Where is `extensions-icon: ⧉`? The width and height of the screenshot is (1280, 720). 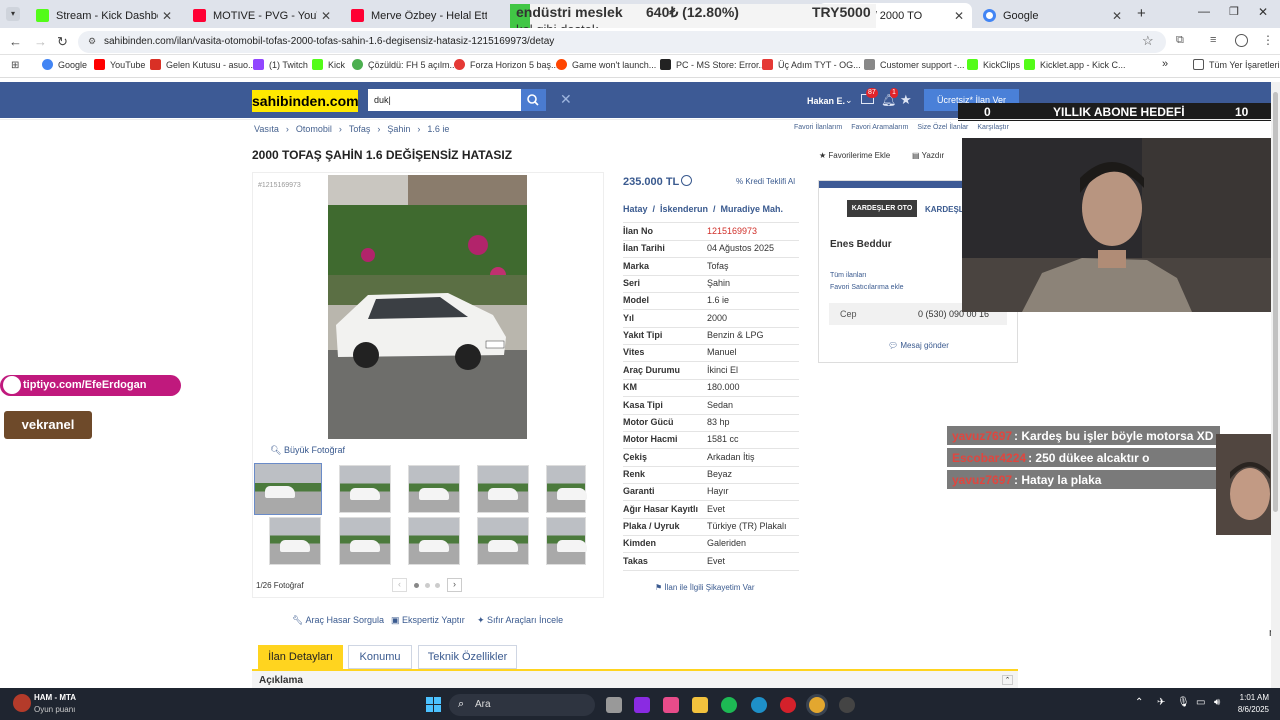
extensions-icon: ⧉ is located at coordinates (1180, 40).